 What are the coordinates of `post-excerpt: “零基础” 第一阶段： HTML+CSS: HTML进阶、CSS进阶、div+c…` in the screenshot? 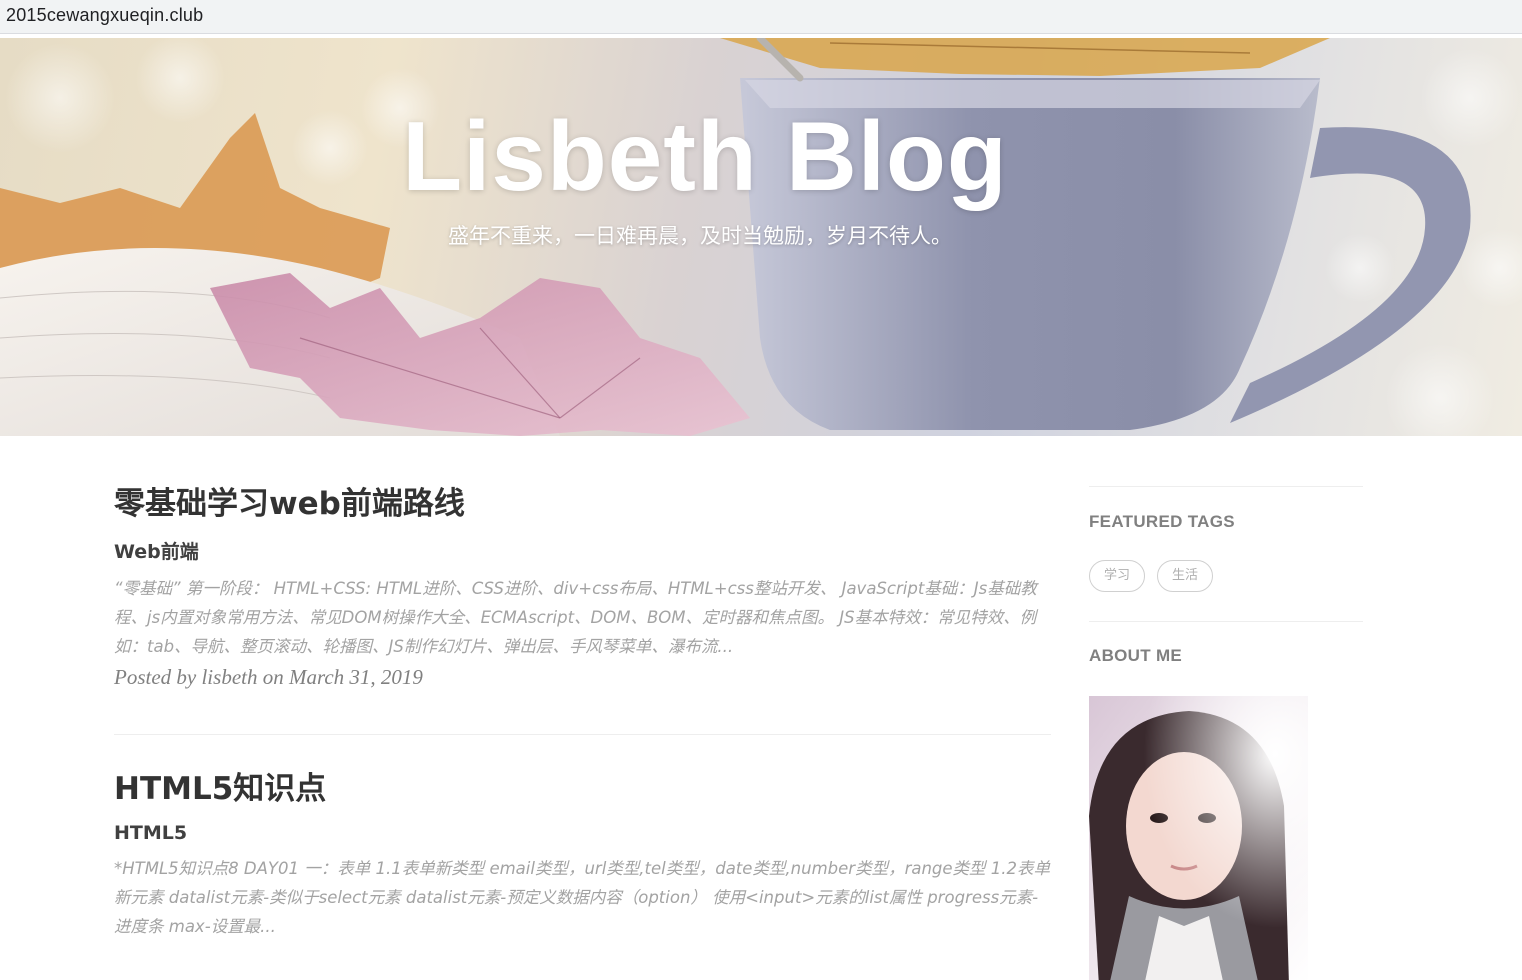 It's located at (582, 617).